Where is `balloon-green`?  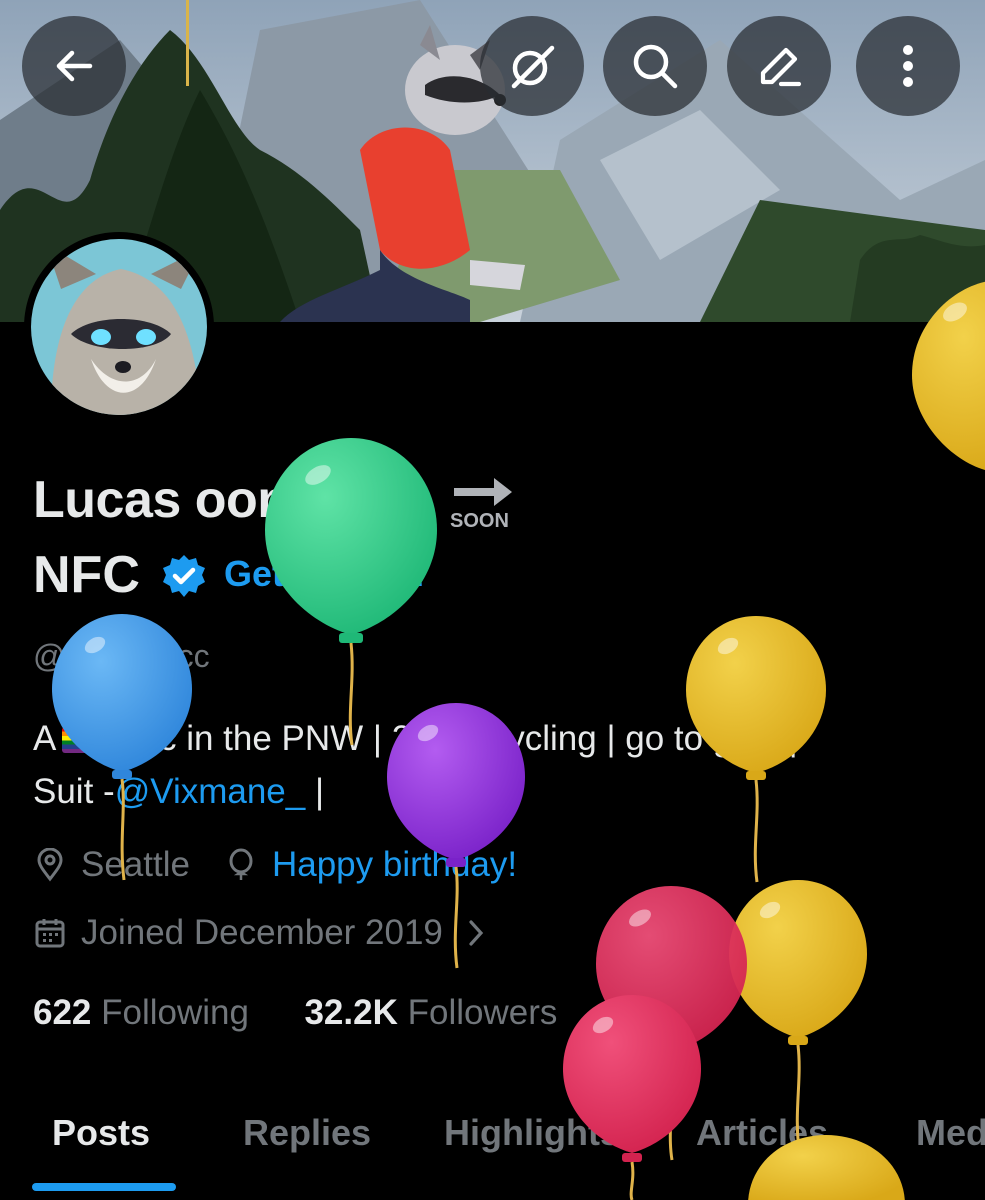
balloon-green is located at coordinates (351, 592).